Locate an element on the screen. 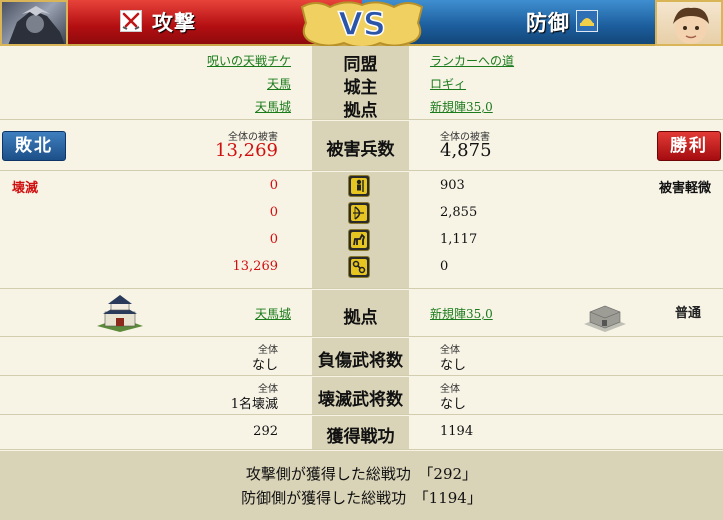 This screenshot has height=520, width=723. attacker-owner-link: 天馬 is located at coordinates (279, 83).